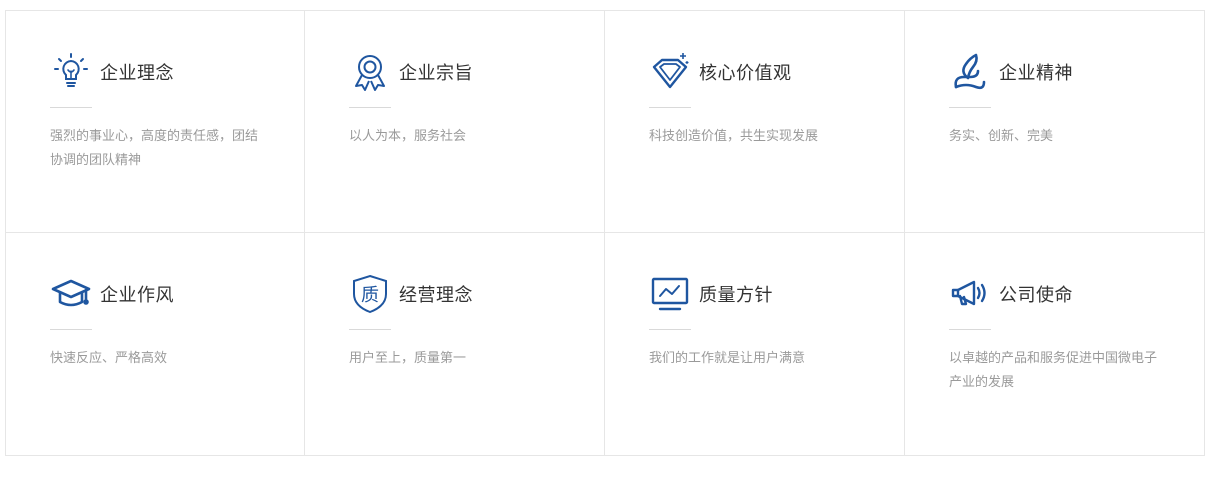  What do you see at coordinates (408, 358) in the screenshot?
I see `card-description: 用户至上，质量第一` at bounding box center [408, 358].